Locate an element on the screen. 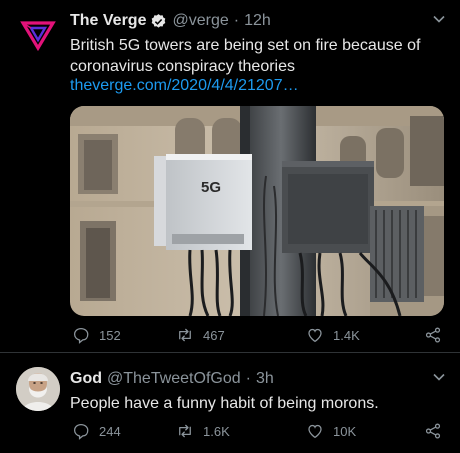 Image resolution: width=460 pixels, height=453 pixels. god-avatar-icon is located at coordinates (38, 389).